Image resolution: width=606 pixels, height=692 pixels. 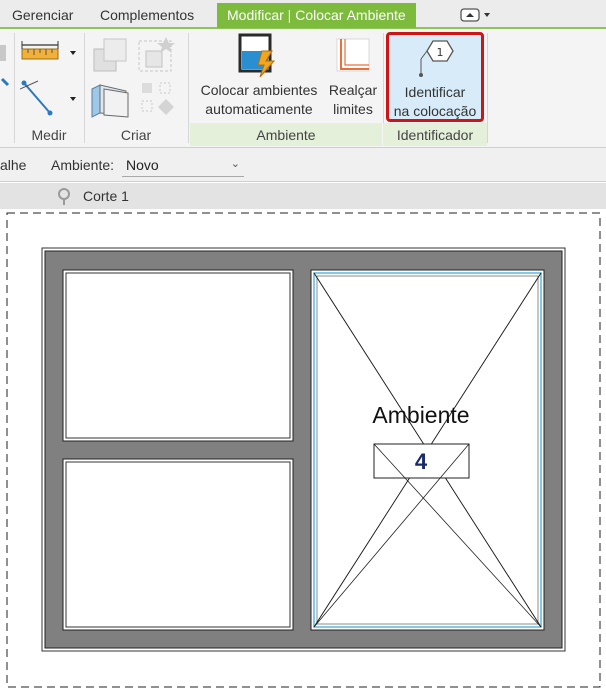 What do you see at coordinates (421, 461) in the screenshot?
I see `room-number-label: 4` at bounding box center [421, 461].